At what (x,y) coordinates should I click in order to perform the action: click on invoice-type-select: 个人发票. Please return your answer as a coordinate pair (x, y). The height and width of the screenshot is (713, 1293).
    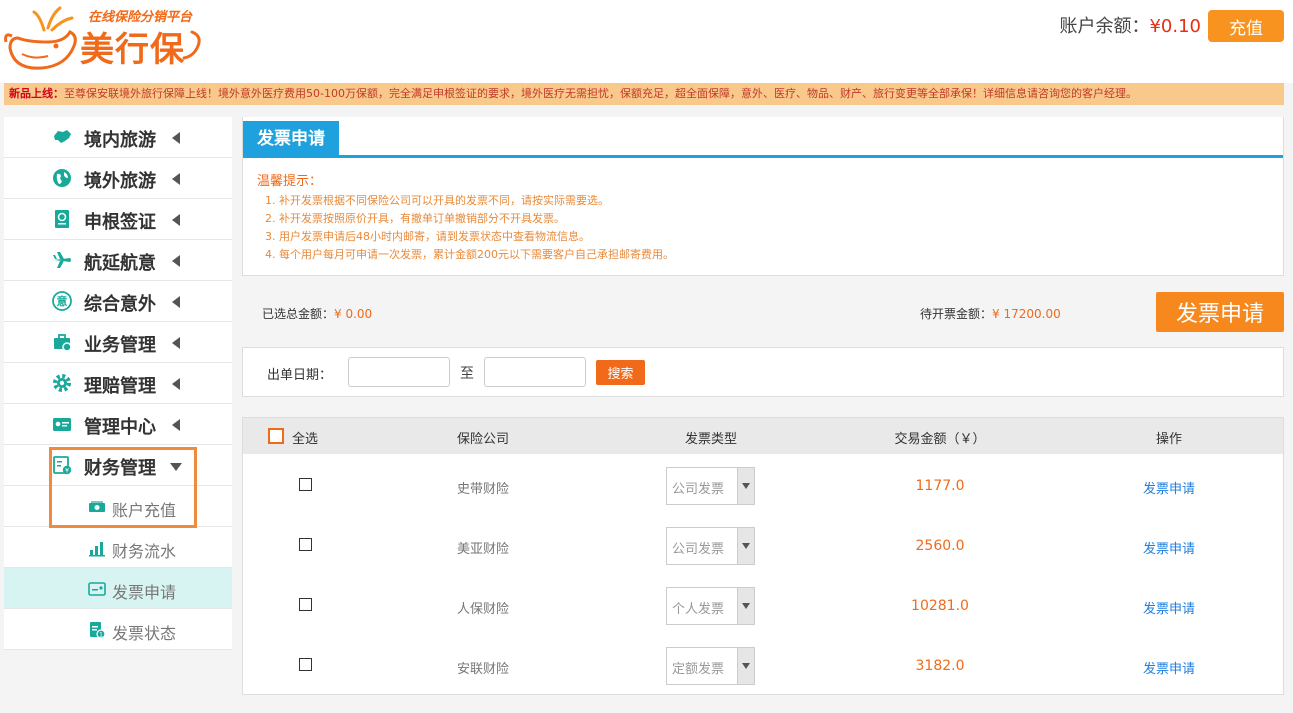
    Looking at the image, I should click on (710, 606).